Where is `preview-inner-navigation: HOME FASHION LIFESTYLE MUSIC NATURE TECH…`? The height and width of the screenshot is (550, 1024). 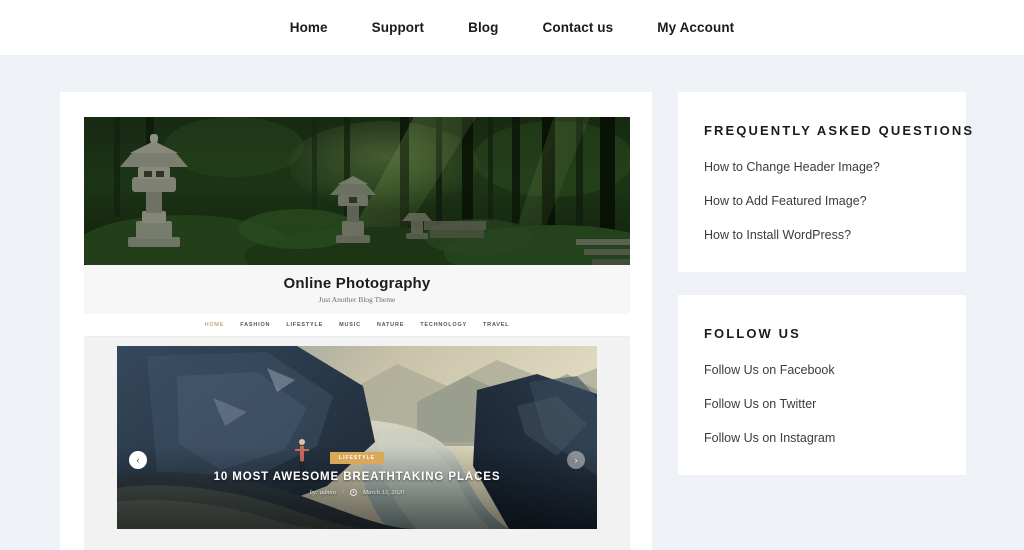
preview-inner-navigation: HOME FASHION LIFESTYLE MUSIC NATURE TECH… is located at coordinates (357, 325).